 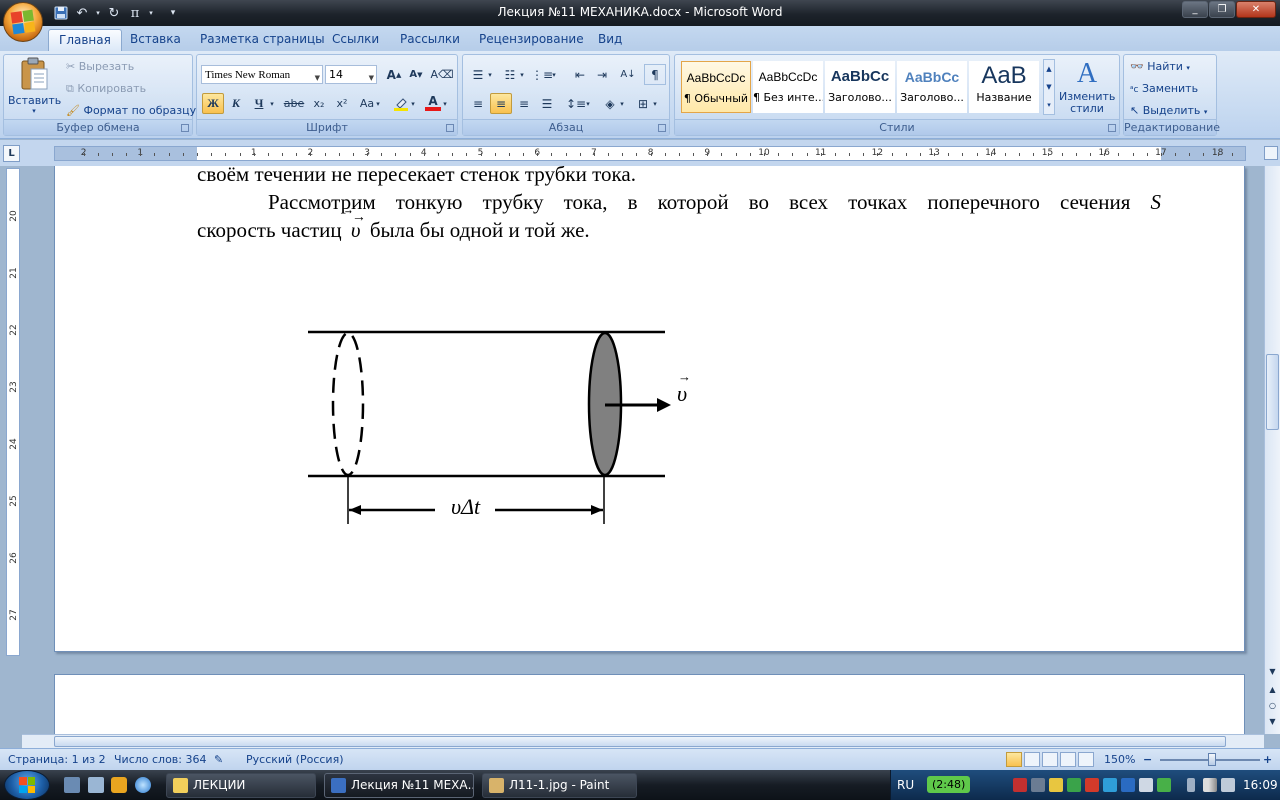 What do you see at coordinates (1272, 705) in the screenshot?
I see `browse-object-icon: ○` at bounding box center [1272, 705].